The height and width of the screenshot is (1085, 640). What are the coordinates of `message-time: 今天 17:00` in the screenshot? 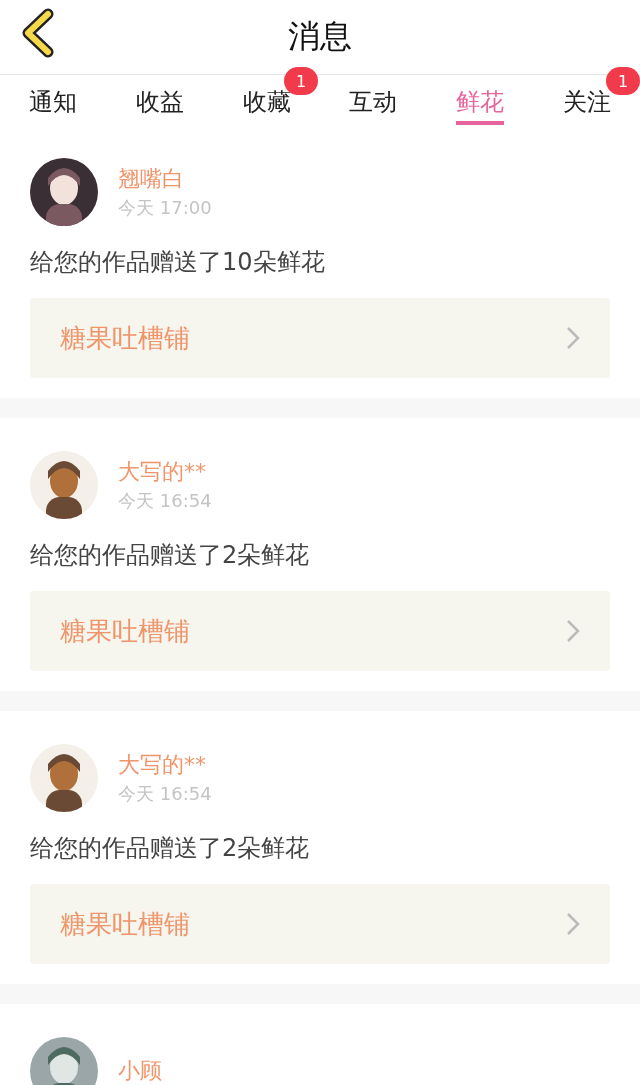 It's located at (165, 208).